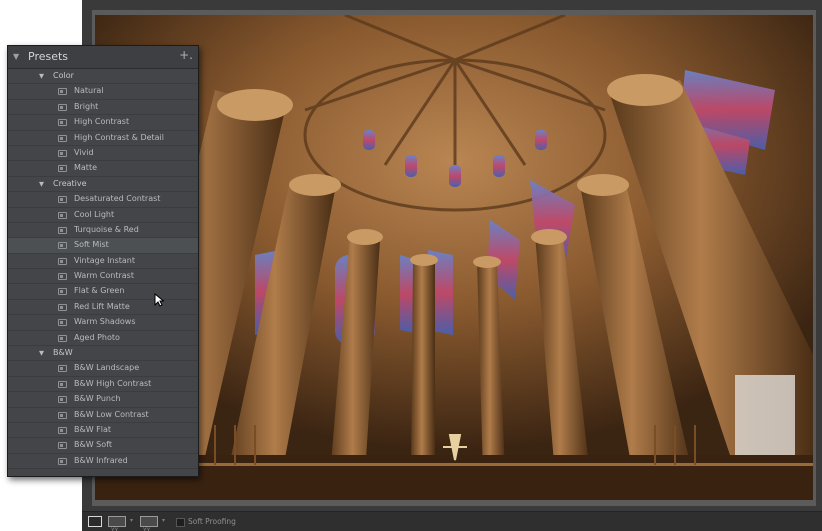 This screenshot has height=531, width=822. I want to click on preset-label: Warm Contrast, so click(104, 276).